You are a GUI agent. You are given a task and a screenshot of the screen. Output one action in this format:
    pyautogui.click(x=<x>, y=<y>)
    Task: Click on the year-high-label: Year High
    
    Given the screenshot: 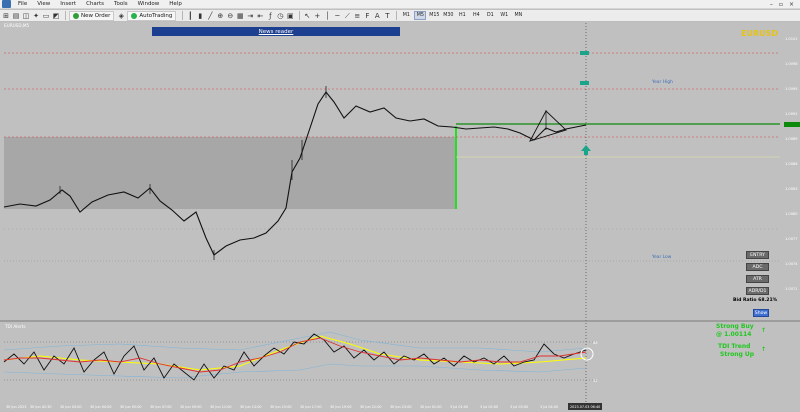 What is the action you would take?
    pyautogui.click(x=662, y=82)
    